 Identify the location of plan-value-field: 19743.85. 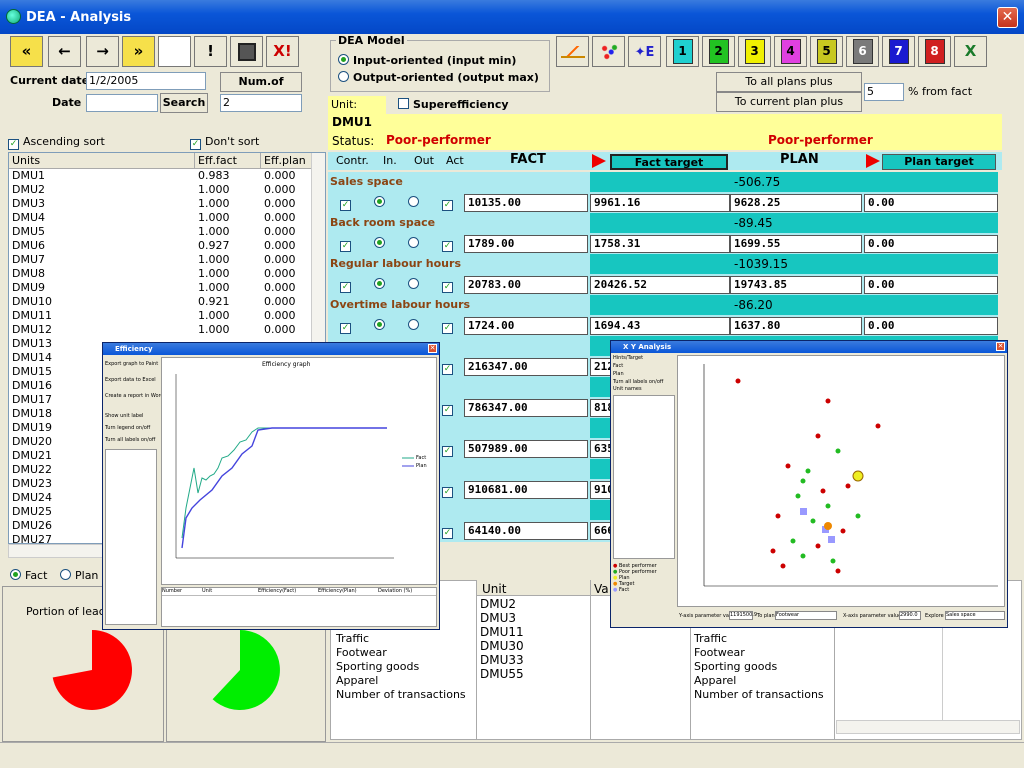
(796, 285).